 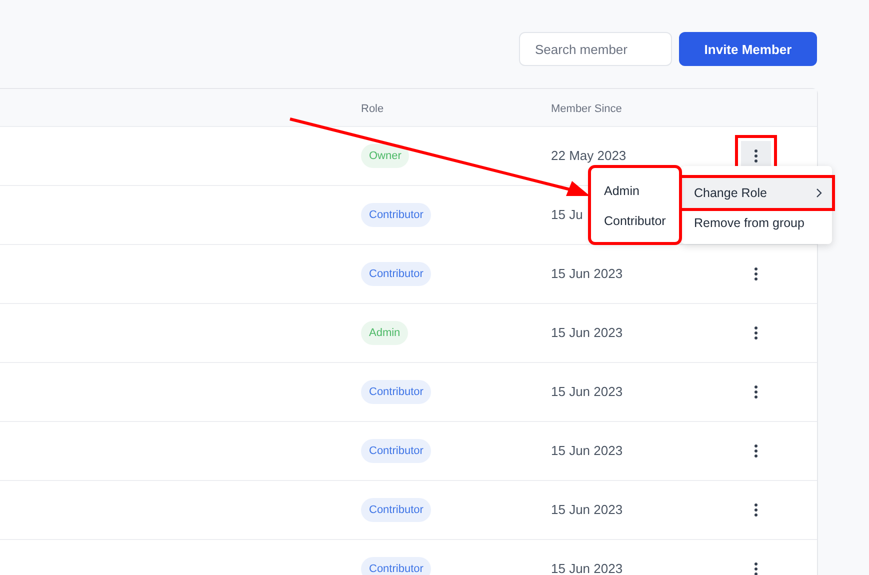 What do you see at coordinates (635, 221) in the screenshot?
I see `menu-item: Contributor` at bounding box center [635, 221].